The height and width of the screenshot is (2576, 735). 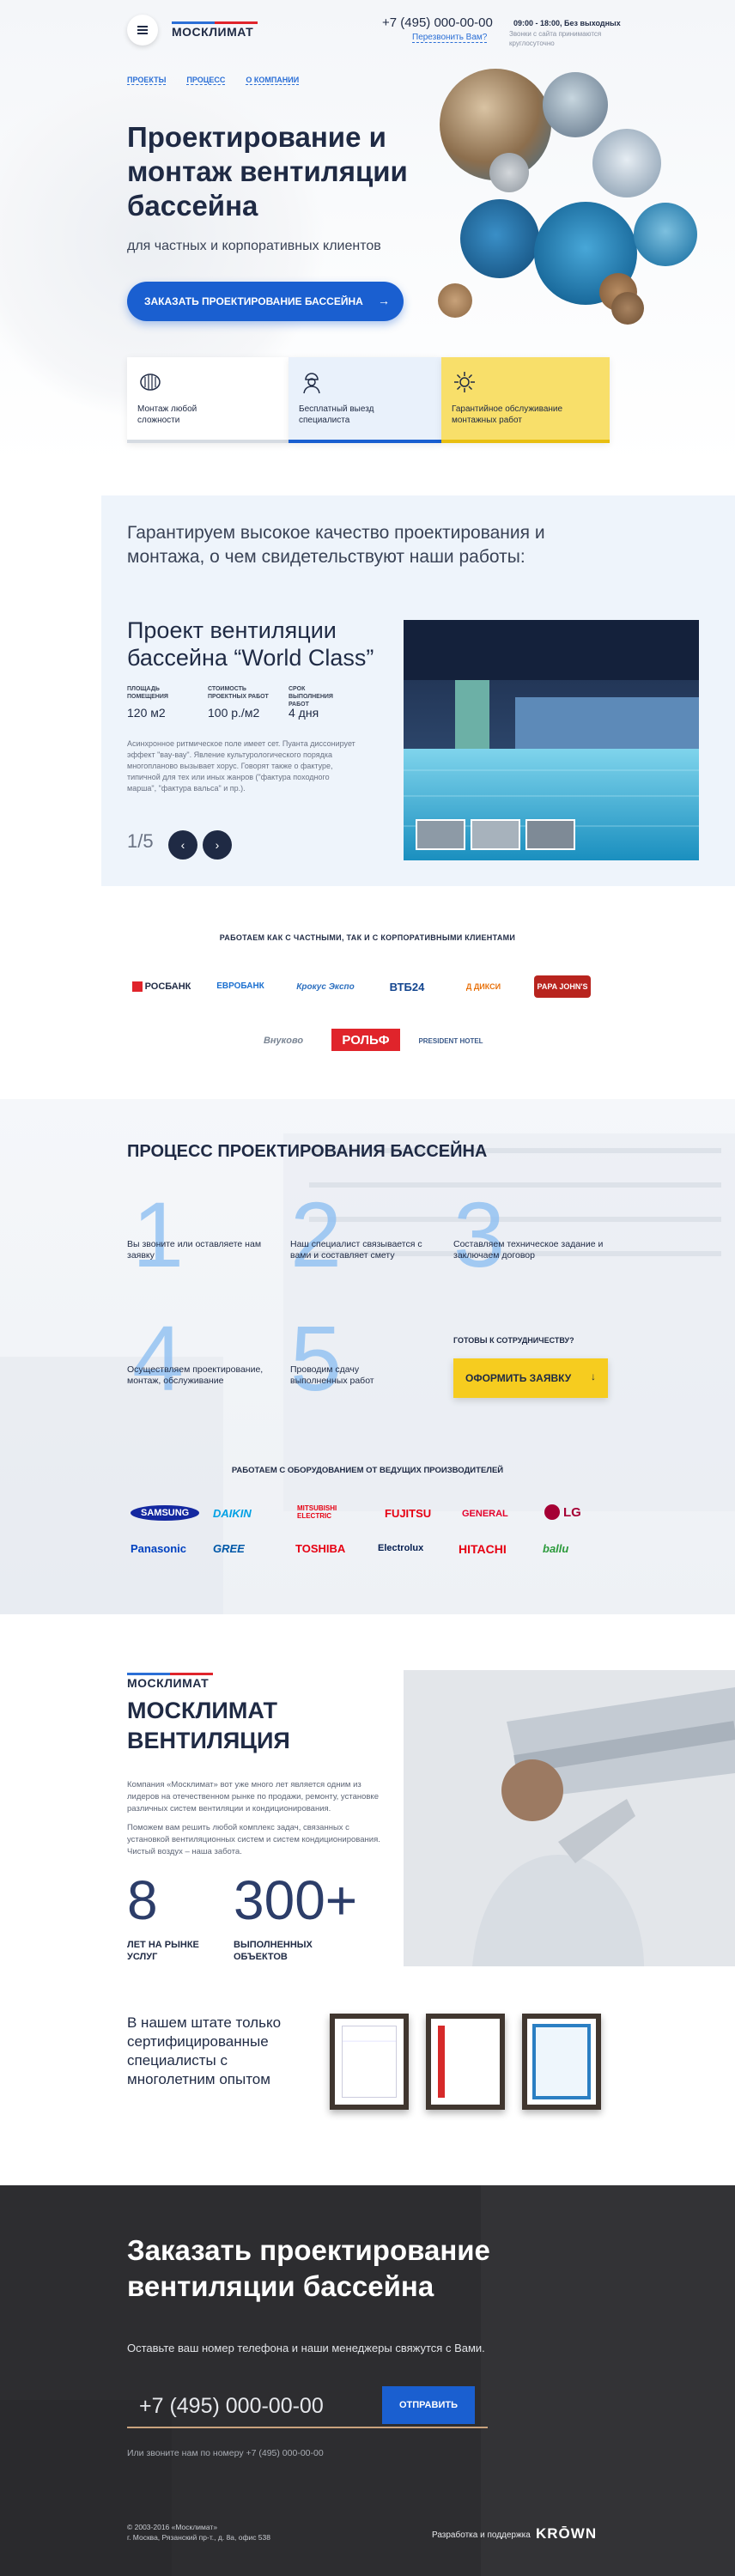 What do you see at coordinates (283, 1041) in the screenshot?
I see `client-logo: Внуково` at bounding box center [283, 1041].